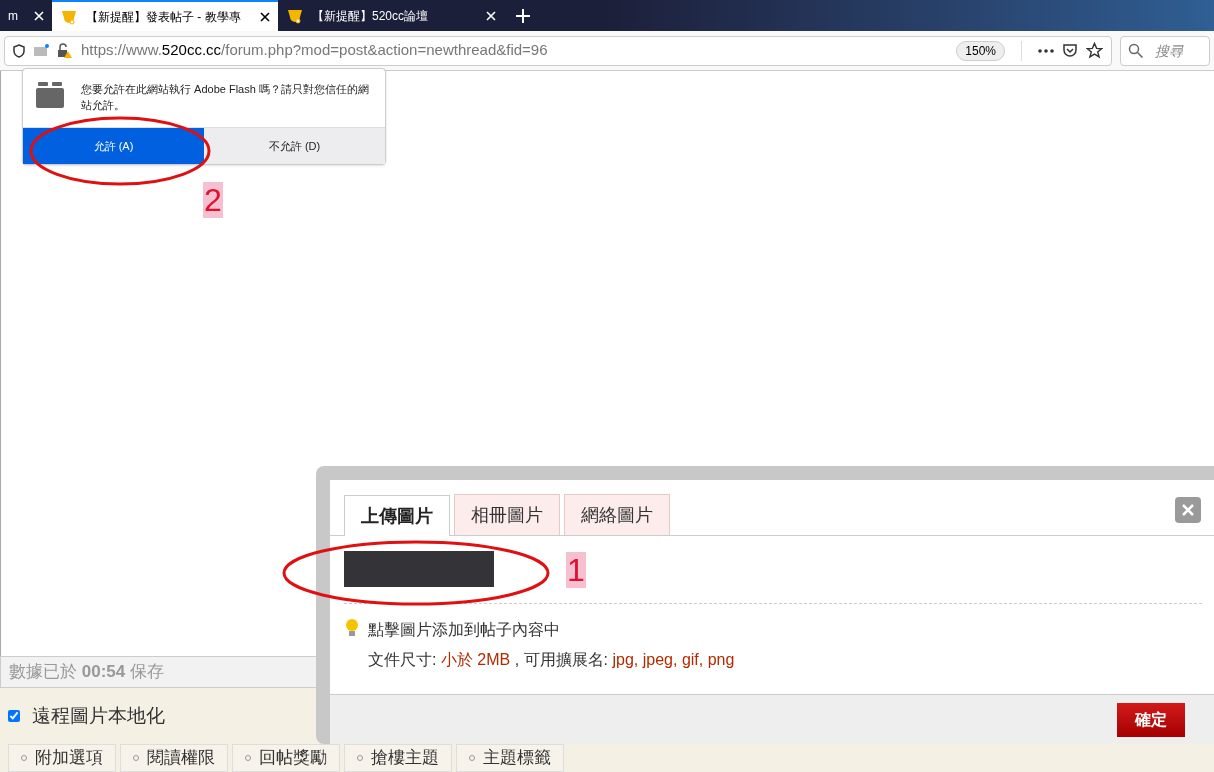 The width and height of the screenshot is (1214, 772). What do you see at coordinates (225, 97) in the screenshot?
I see `flash-prompt-text: 您要允許在此網站執行 Adobe Flash 嗎？請只對您信任的網站允許。` at bounding box center [225, 97].